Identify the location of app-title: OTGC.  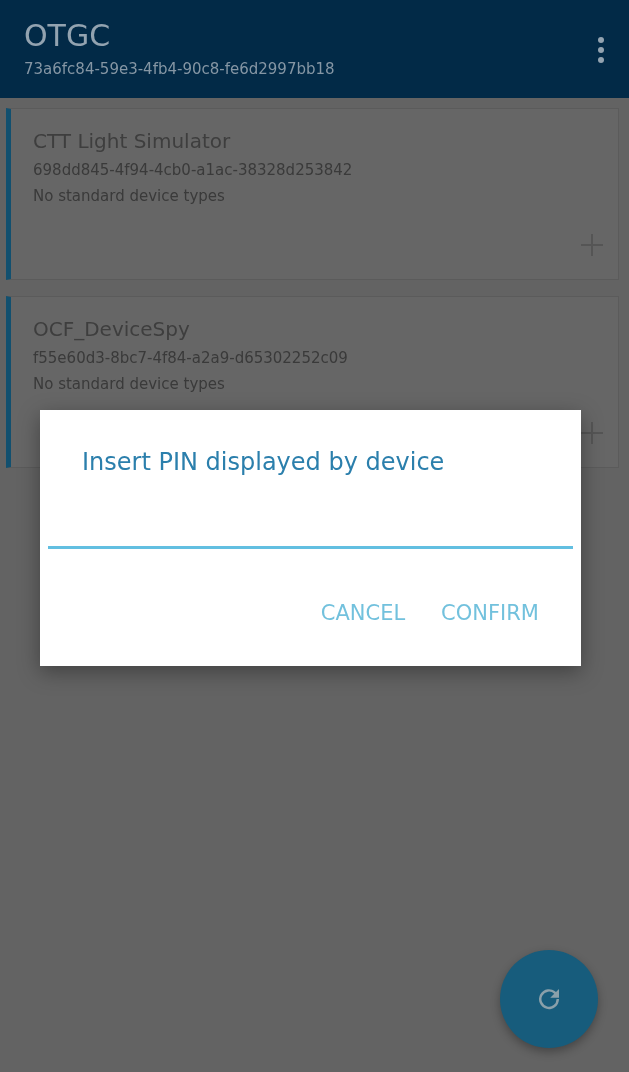
(68, 36).